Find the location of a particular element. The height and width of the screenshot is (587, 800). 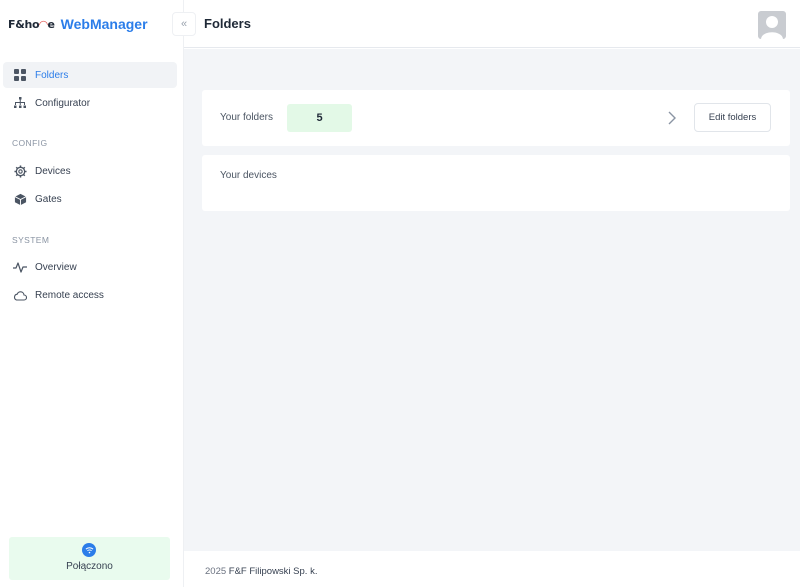

sitemap-icon is located at coordinates (20, 103).